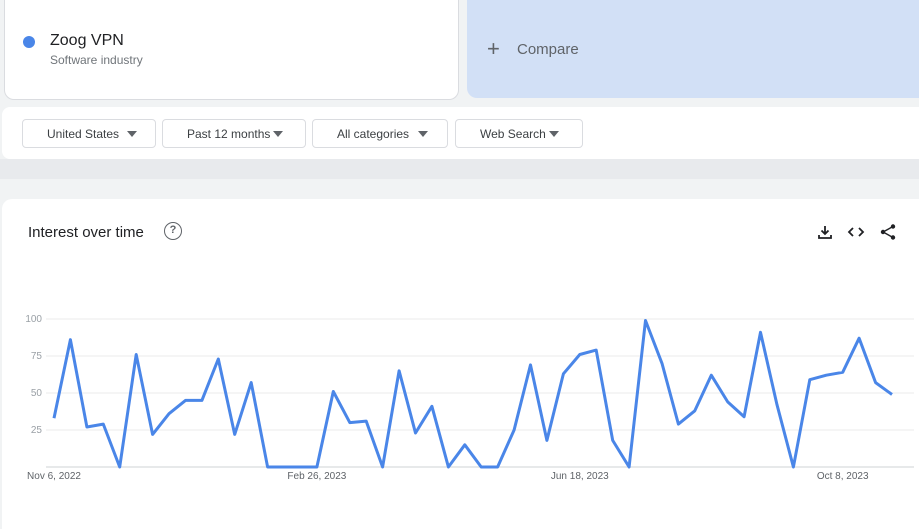  Describe the element at coordinates (87, 40) in the screenshot. I see `term-name: Zoog VPN` at that location.